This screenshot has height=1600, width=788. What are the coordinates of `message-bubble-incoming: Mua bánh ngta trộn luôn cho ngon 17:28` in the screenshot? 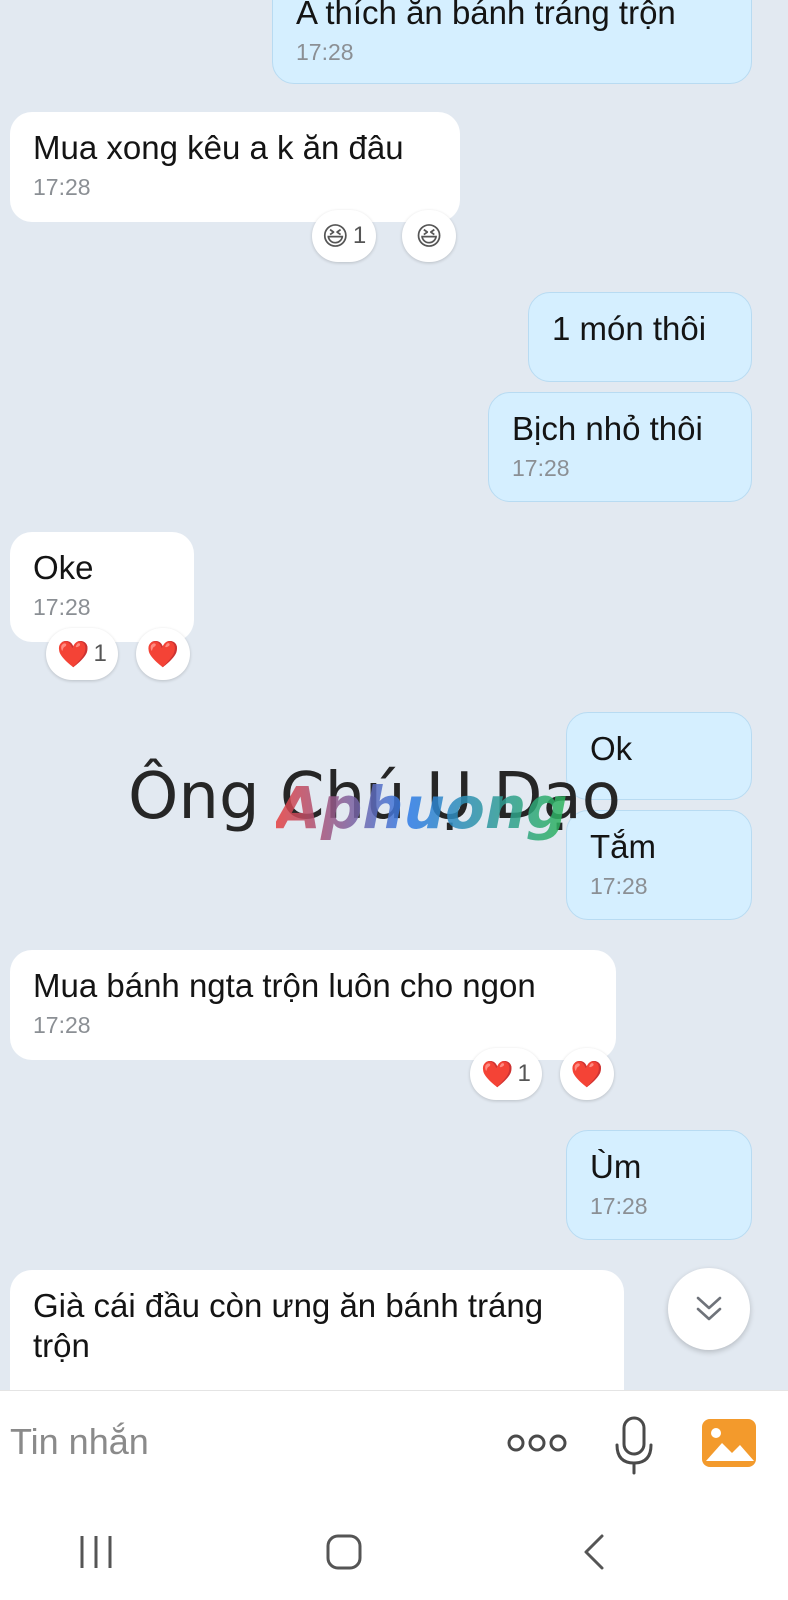 It's located at (313, 1005).